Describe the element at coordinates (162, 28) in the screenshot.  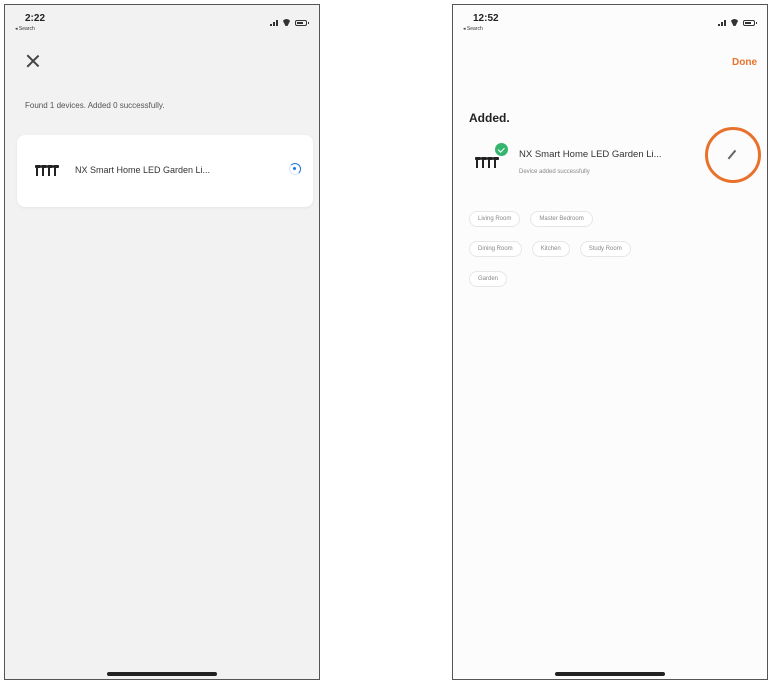
I see `status-bar: 2:22 ◂ Search` at that location.